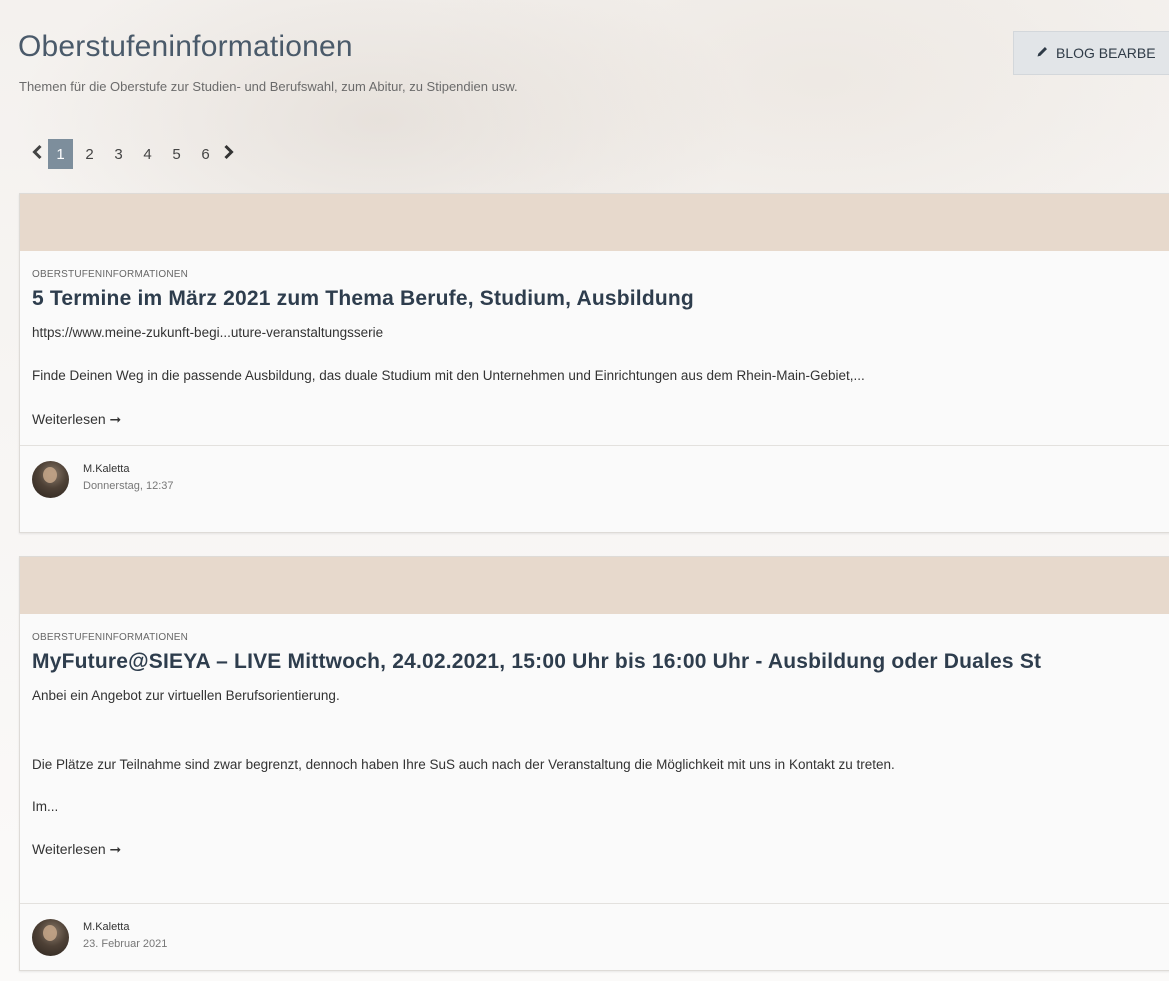 The width and height of the screenshot is (1169, 981). What do you see at coordinates (118, 154) in the screenshot?
I see `pagination-page-3: 3` at bounding box center [118, 154].